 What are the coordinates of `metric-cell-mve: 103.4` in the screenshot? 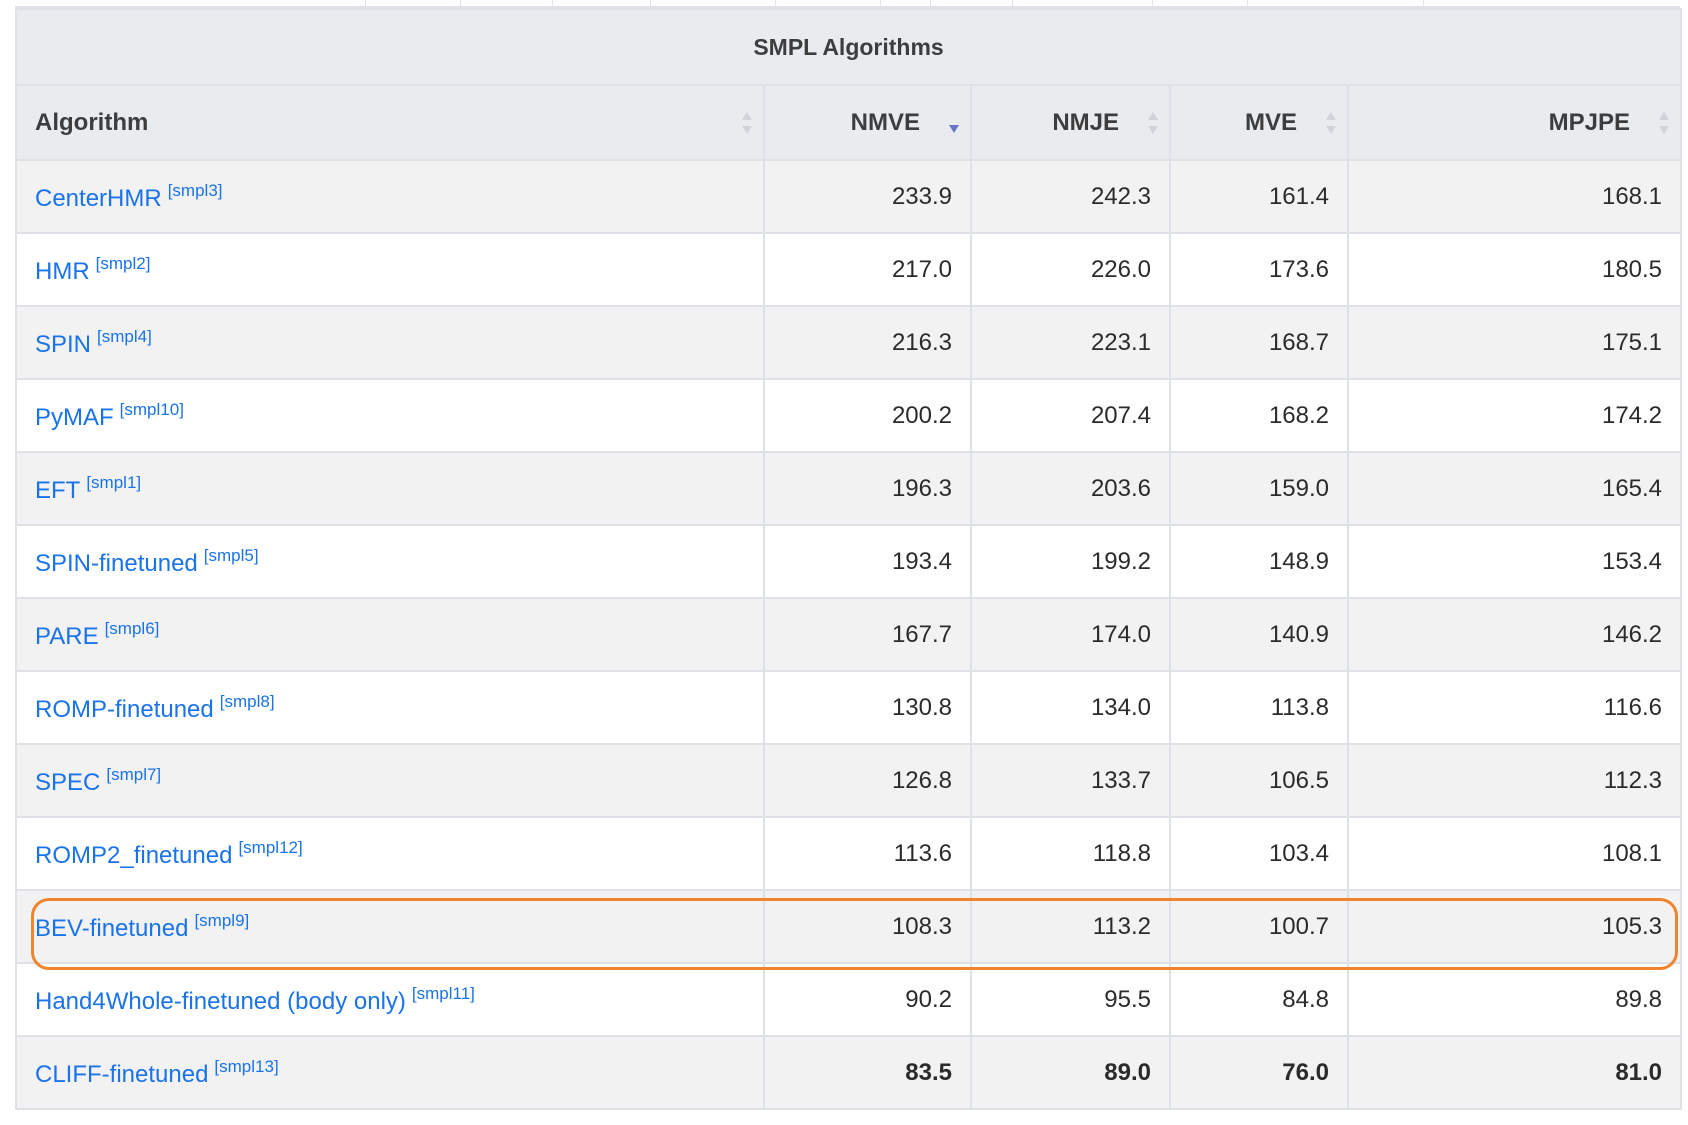 It's located at (1259, 853).